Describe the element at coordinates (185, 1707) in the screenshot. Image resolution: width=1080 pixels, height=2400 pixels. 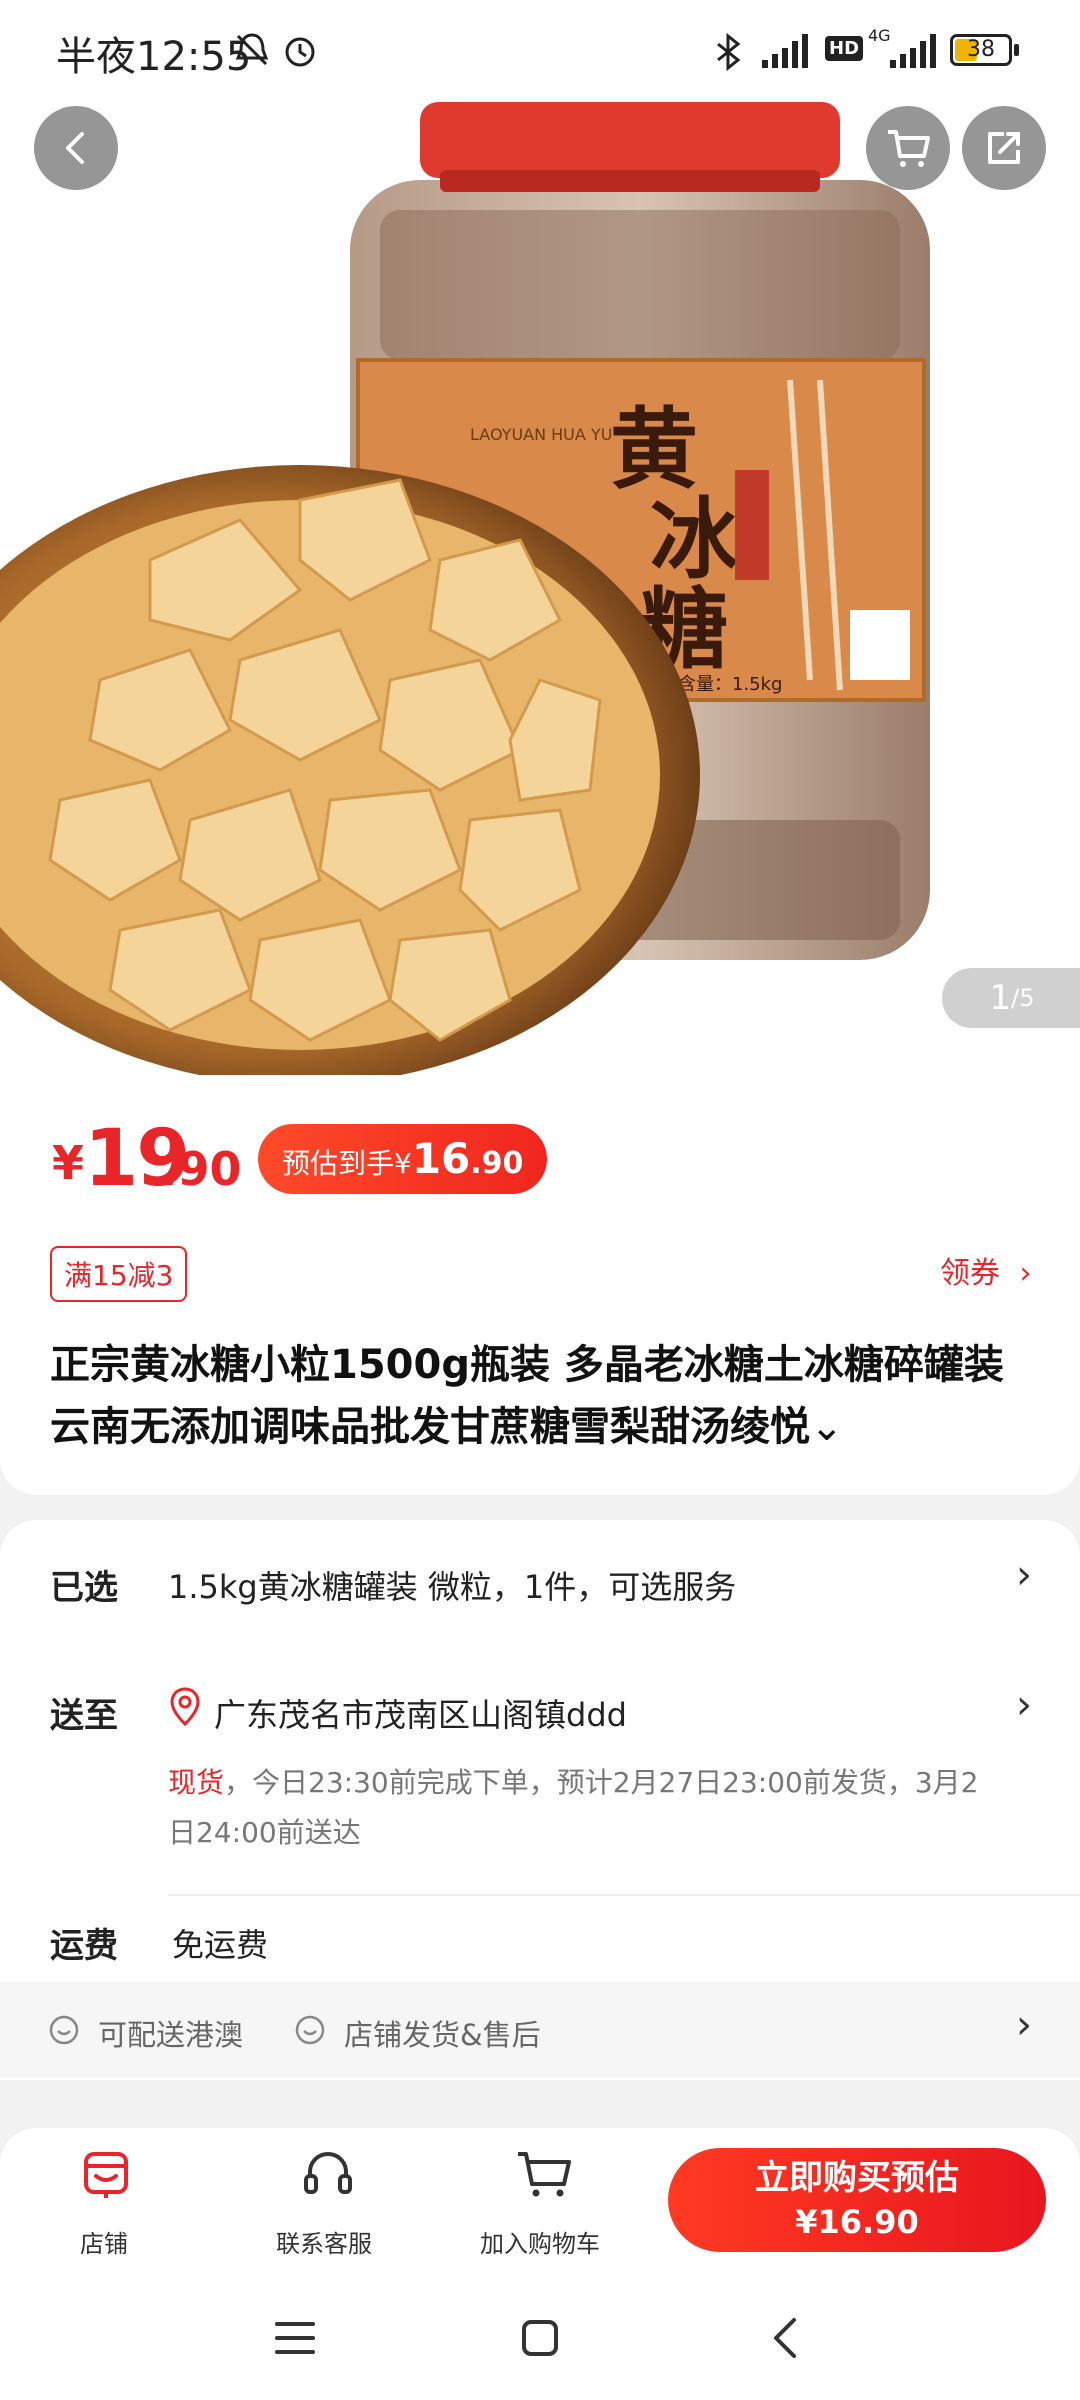
I see `location-pin-icon` at that location.